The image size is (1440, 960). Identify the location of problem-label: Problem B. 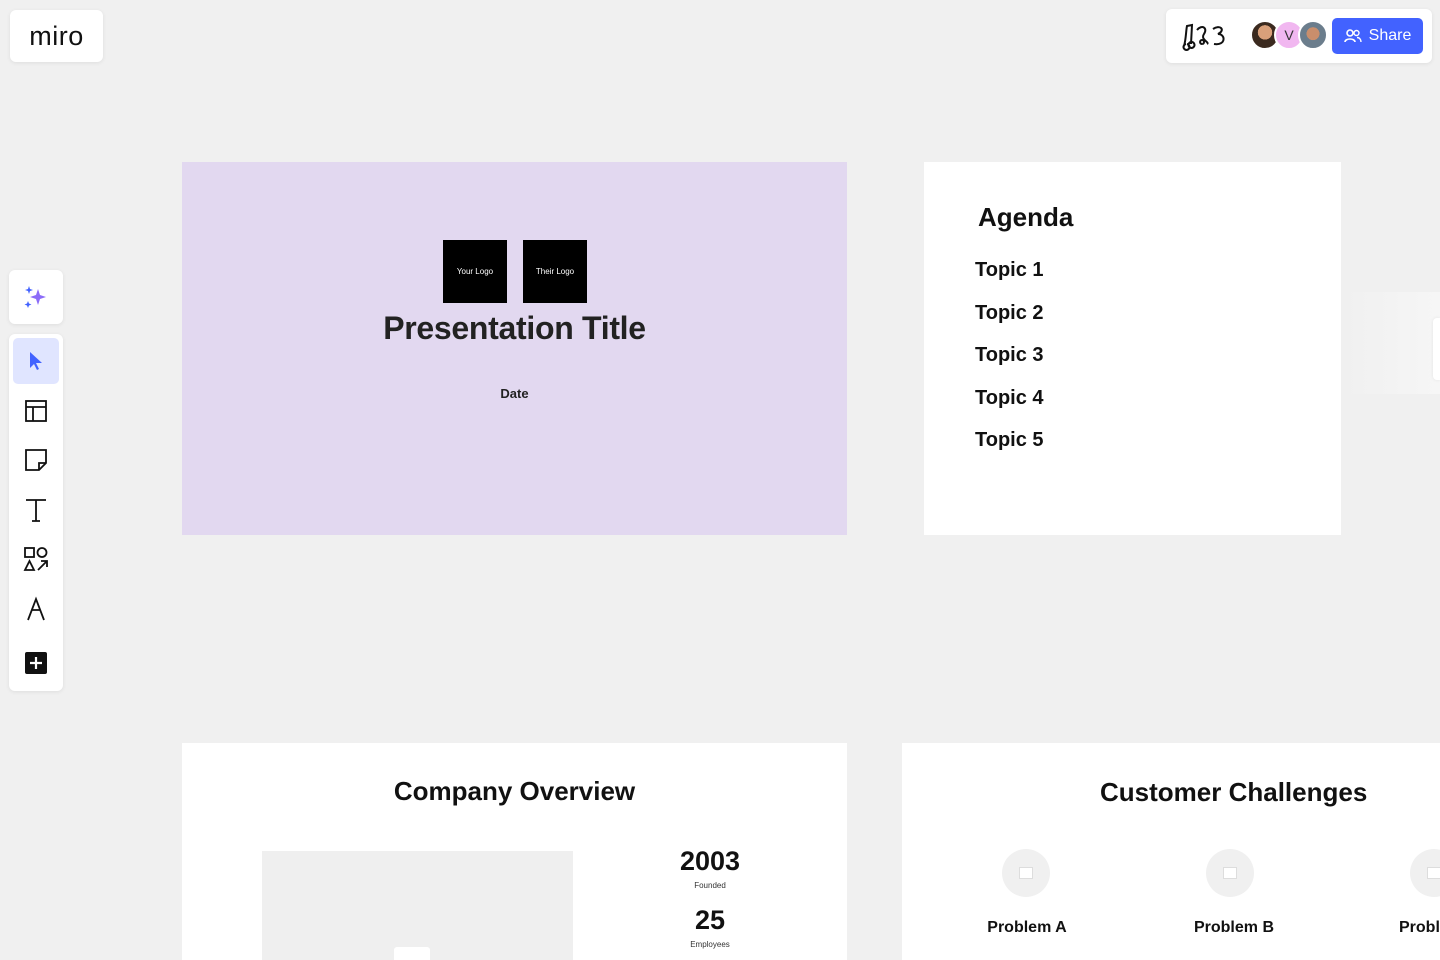
(1234, 928).